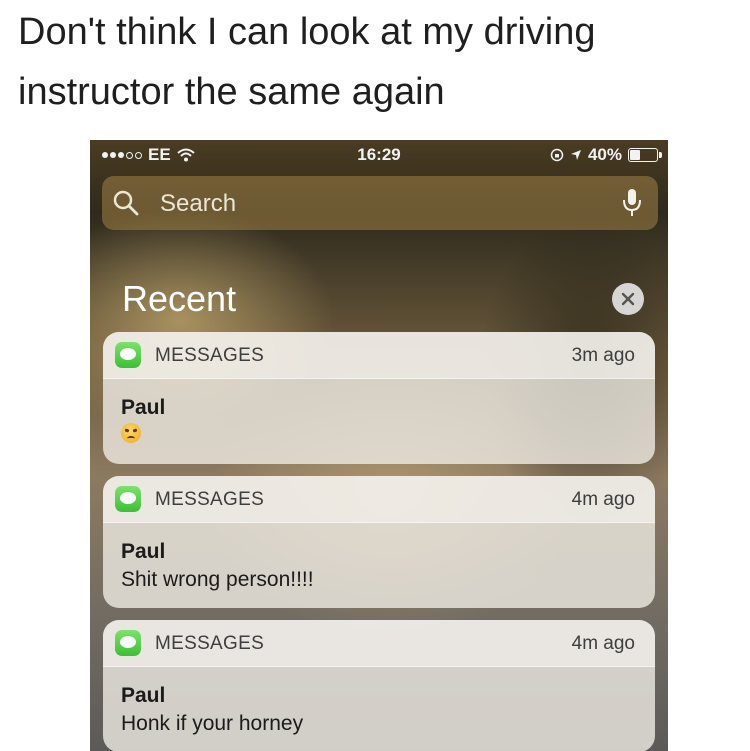 The width and height of the screenshot is (750, 751). Describe the element at coordinates (379, 155) in the screenshot. I see `status-bar: EE 16:29 40%` at that location.